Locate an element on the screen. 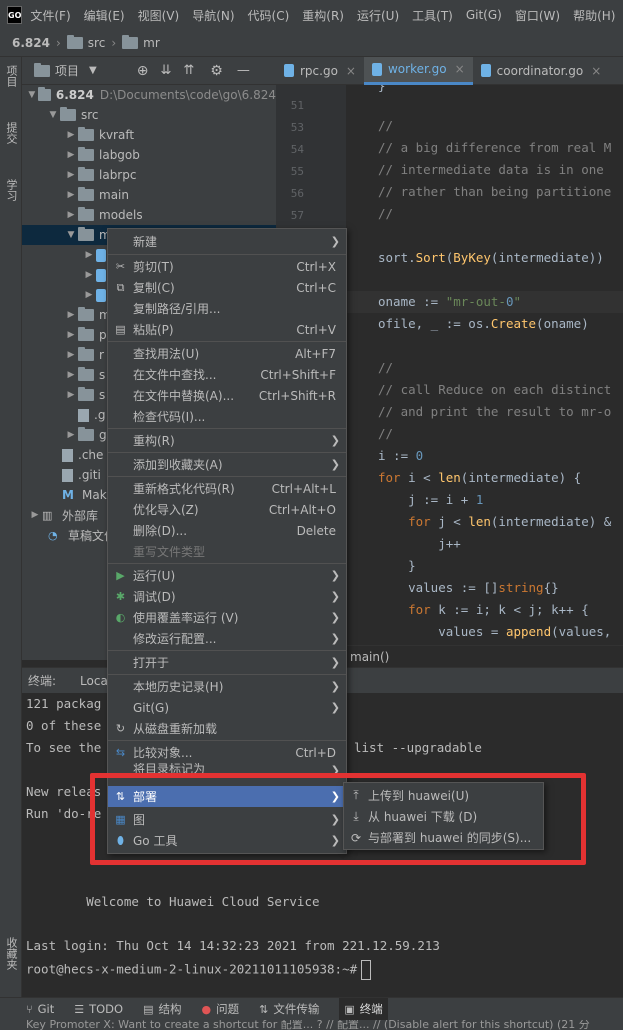 This screenshot has width=623, height=1030. breadcrumb-mr: mr is located at coordinates (151, 43).